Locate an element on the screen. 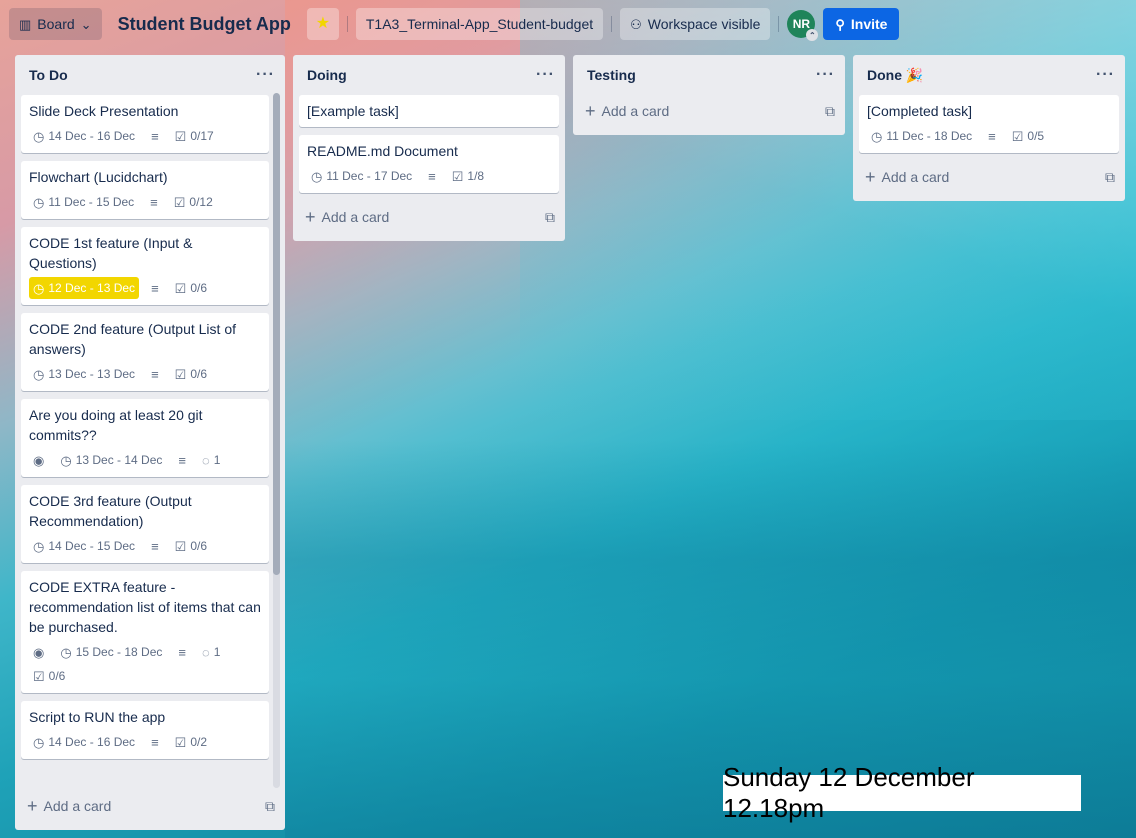 This screenshot has width=1136, height=838. due-date-text: 12 Dec - 13 Dec is located at coordinates (92, 288).